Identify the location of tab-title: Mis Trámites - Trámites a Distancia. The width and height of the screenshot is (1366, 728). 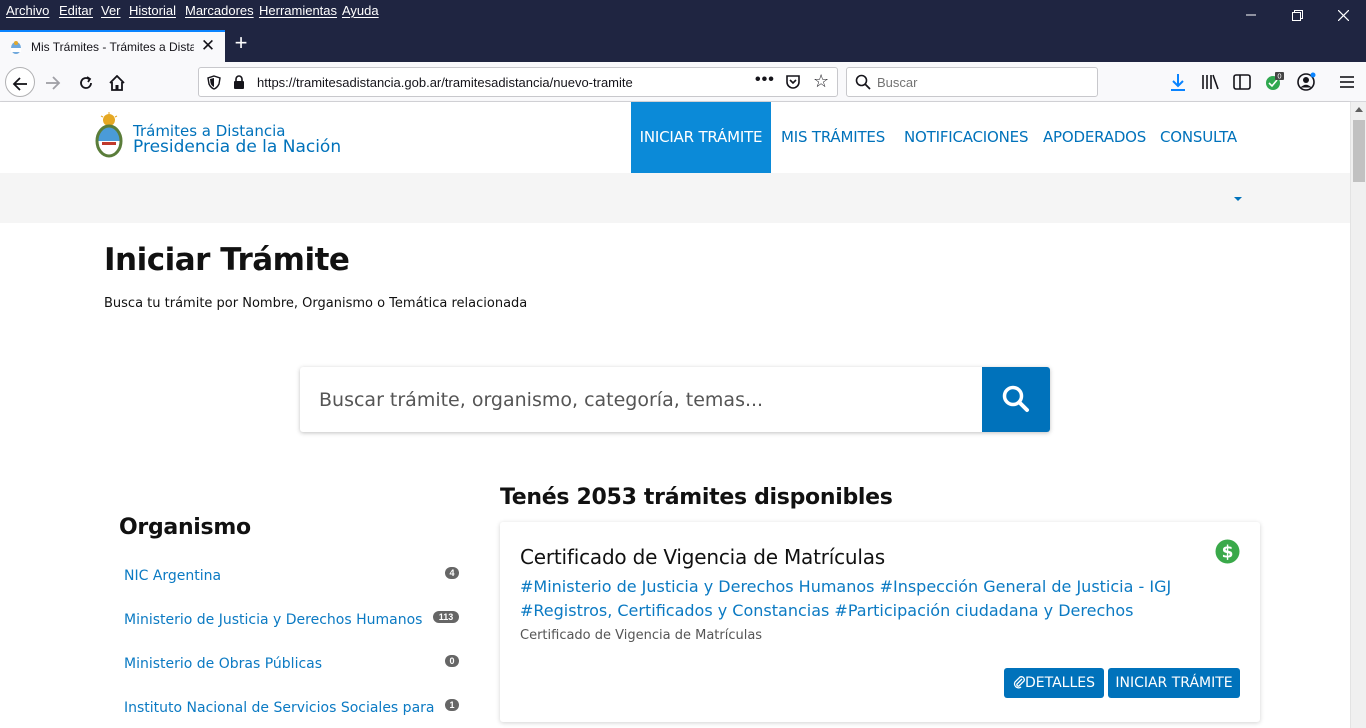
(112, 47).